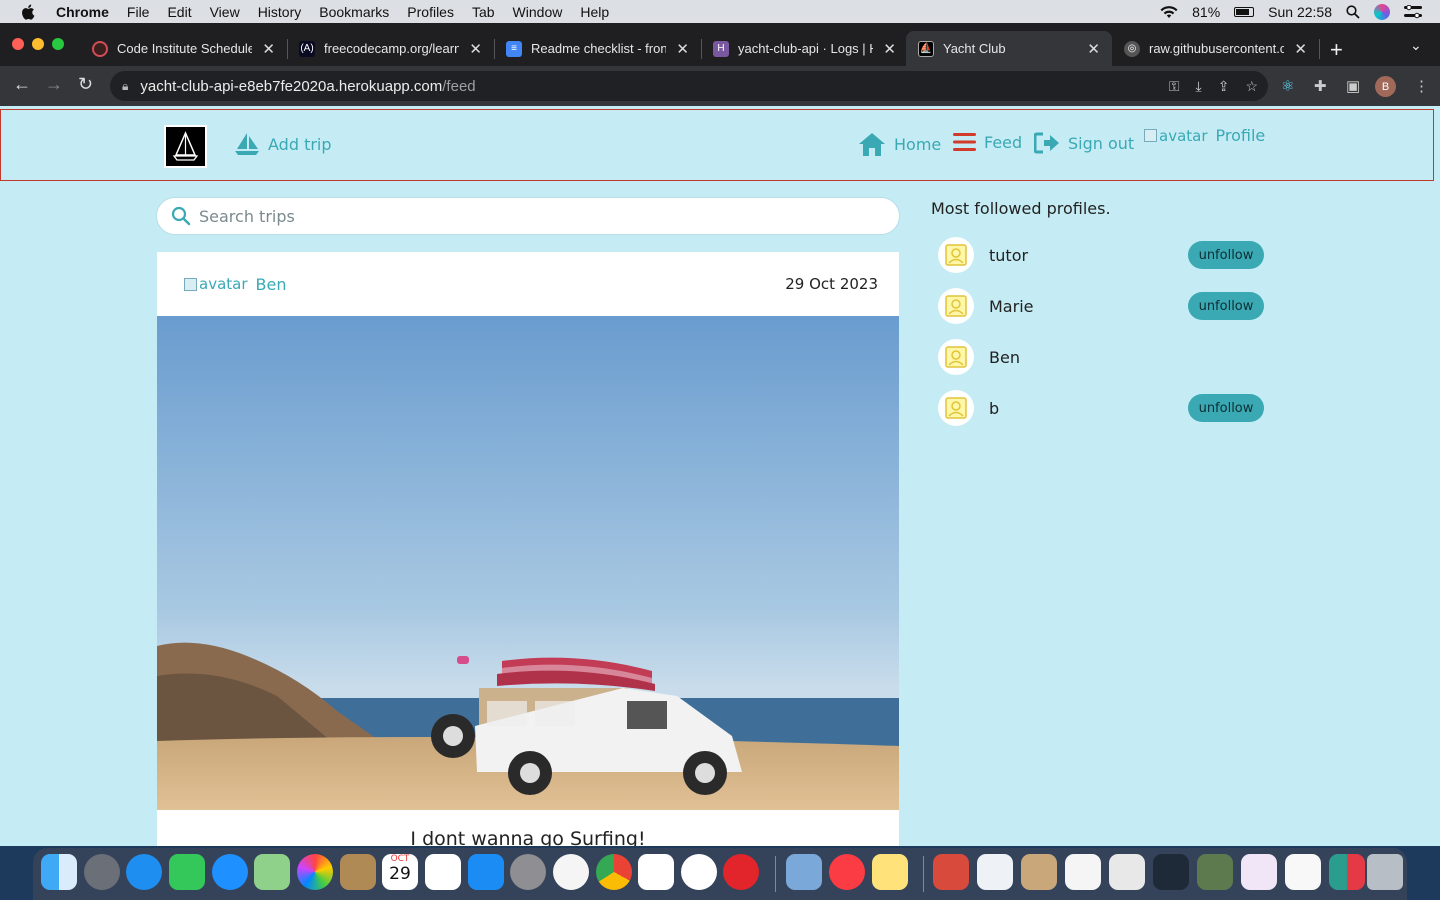 The image size is (1440, 900). Describe the element at coordinates (486, 872) in the screenshot. I see `app-store-icon` at that location.